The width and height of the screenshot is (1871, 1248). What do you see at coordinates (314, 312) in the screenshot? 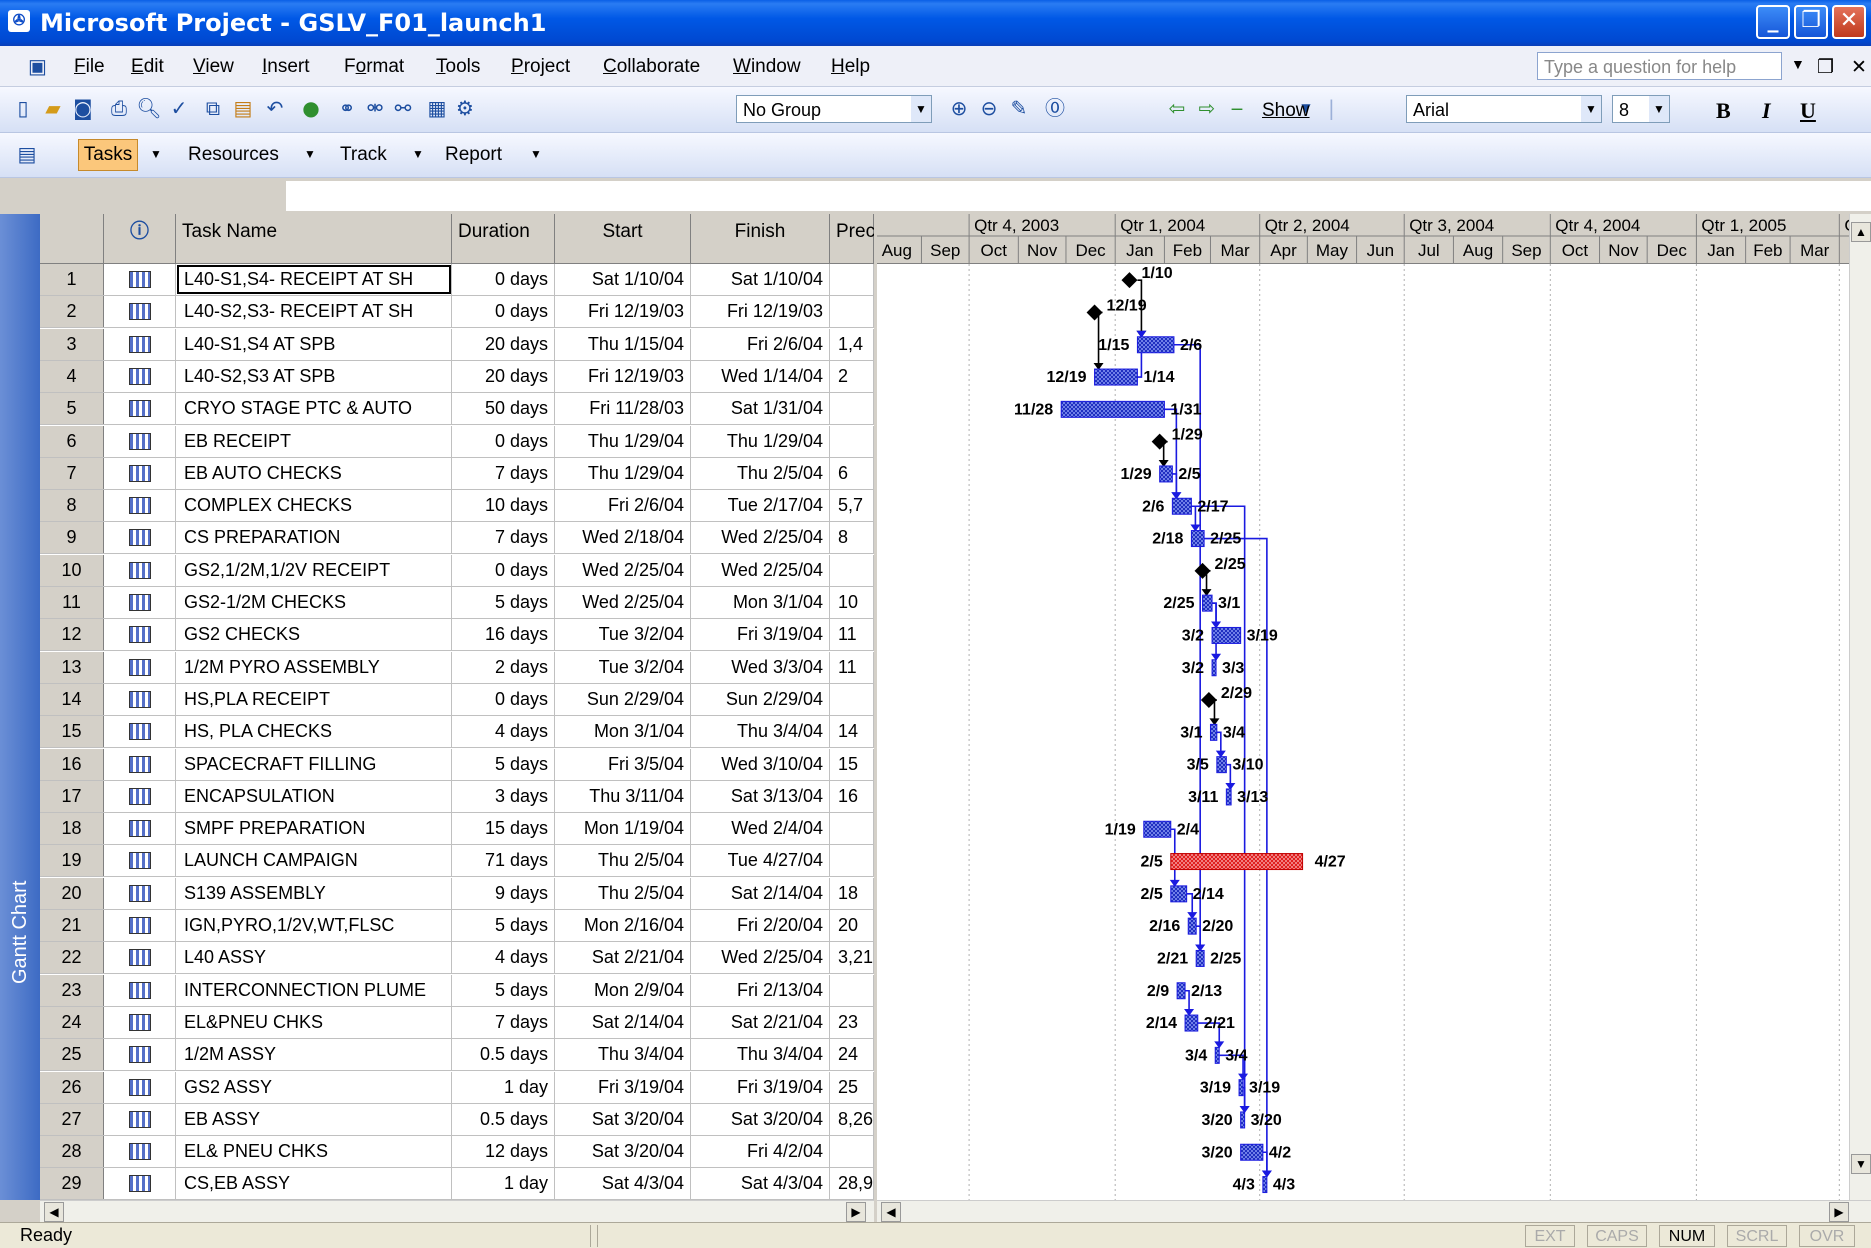
I see `task-name-cell: L40-S2,S3- RECEIPT AT SH` at bounding box center [314, 312].